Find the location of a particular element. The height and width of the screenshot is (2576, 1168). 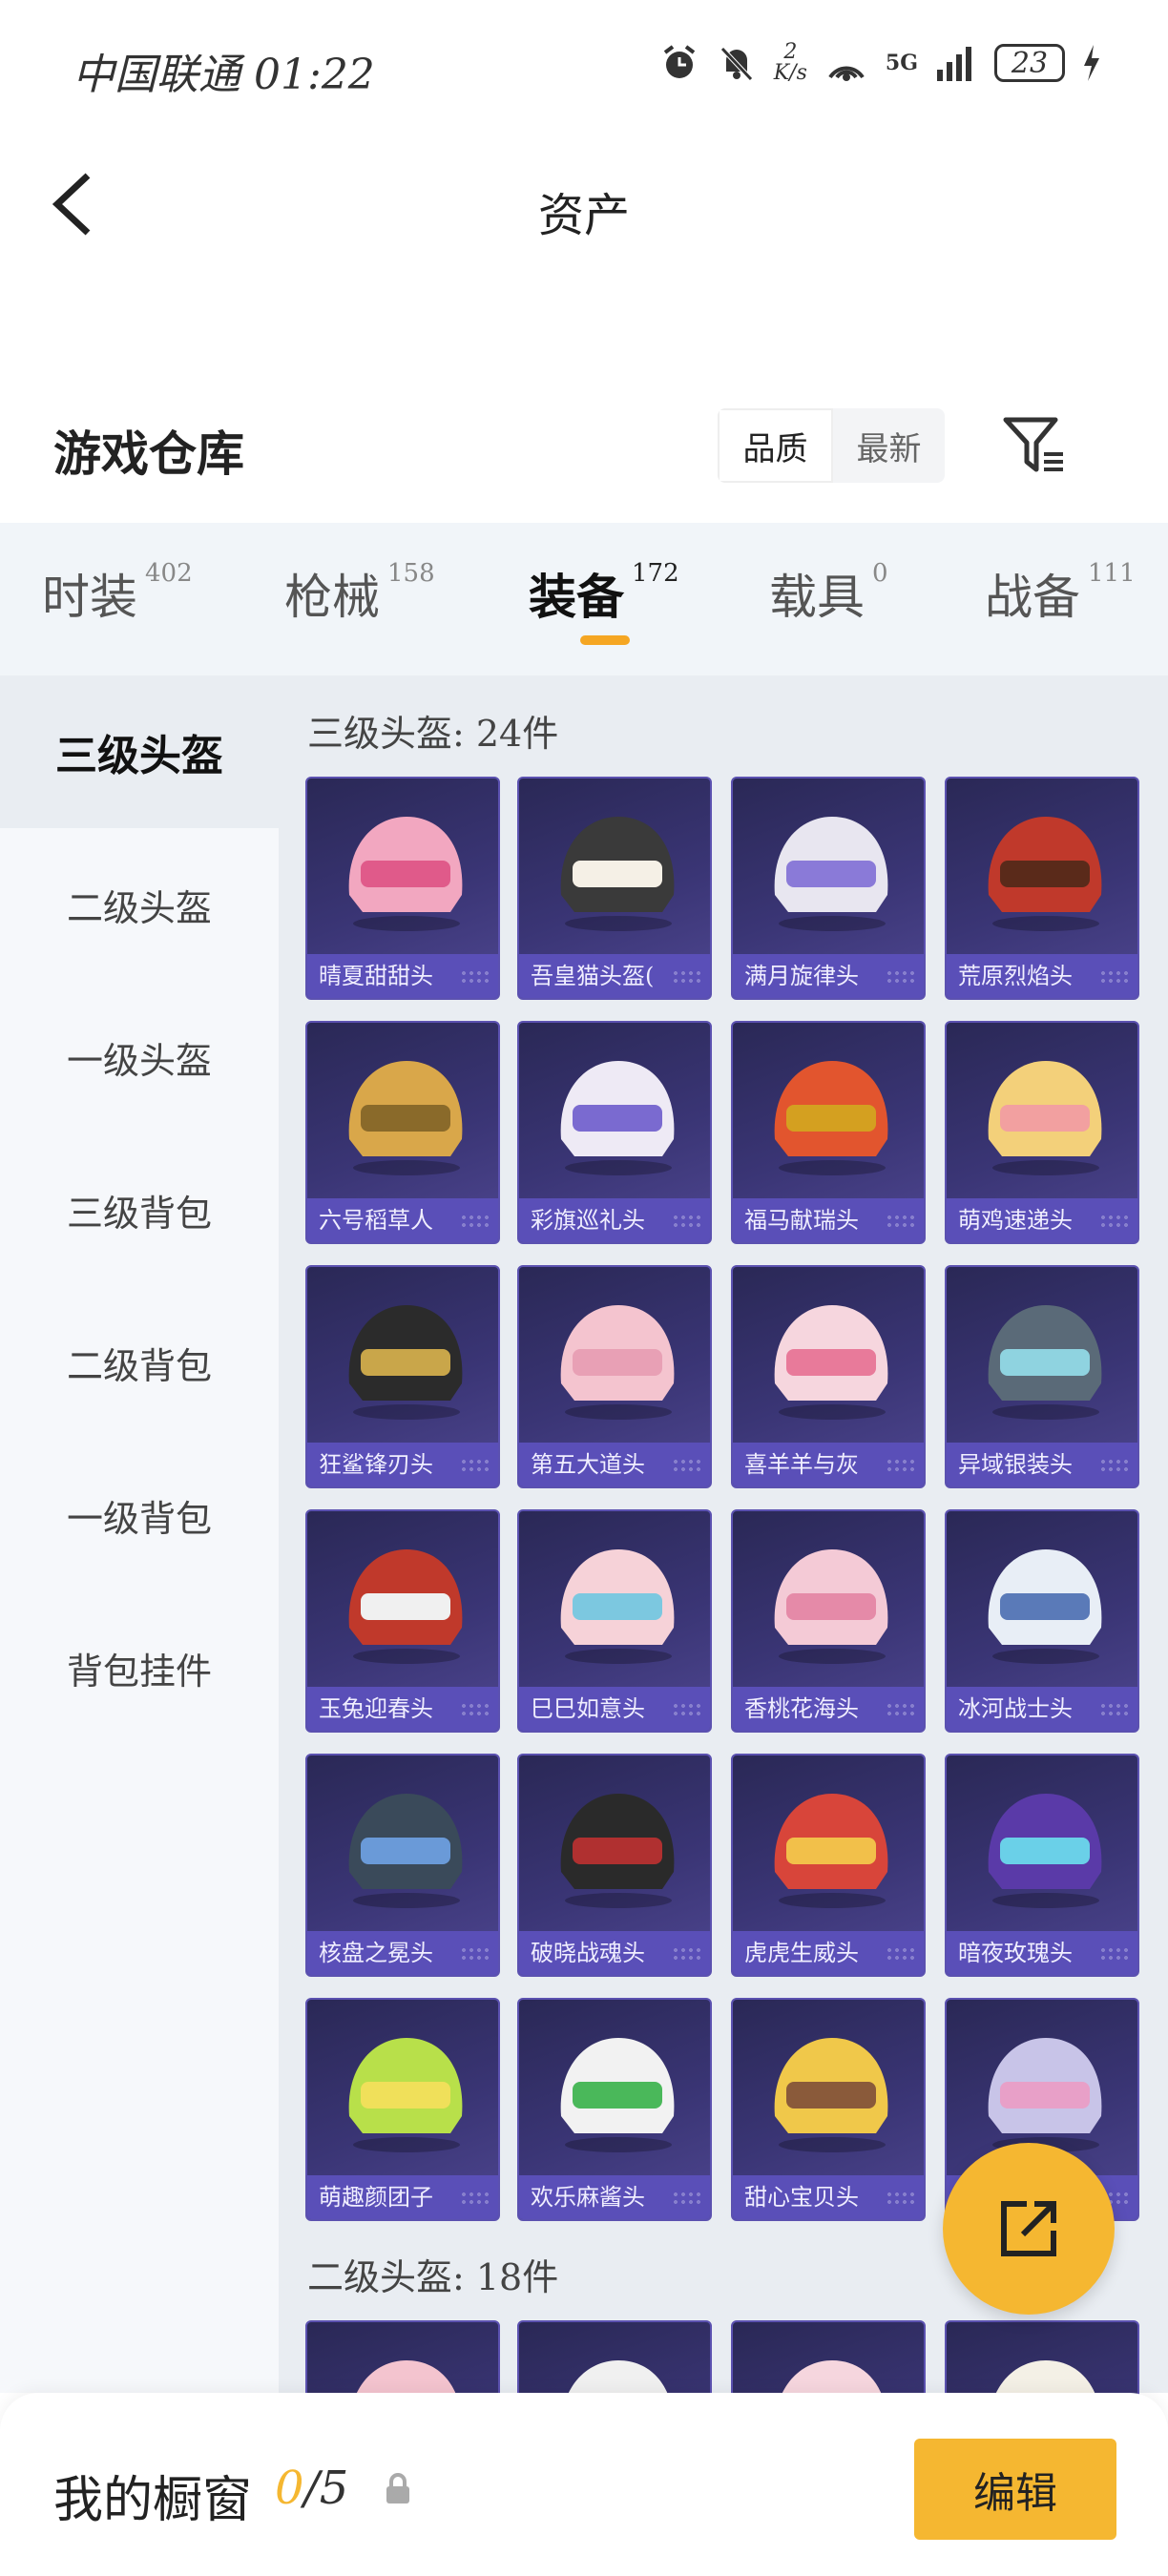

tab-equipment: 装备 172 is located at coordinates (604, 593).